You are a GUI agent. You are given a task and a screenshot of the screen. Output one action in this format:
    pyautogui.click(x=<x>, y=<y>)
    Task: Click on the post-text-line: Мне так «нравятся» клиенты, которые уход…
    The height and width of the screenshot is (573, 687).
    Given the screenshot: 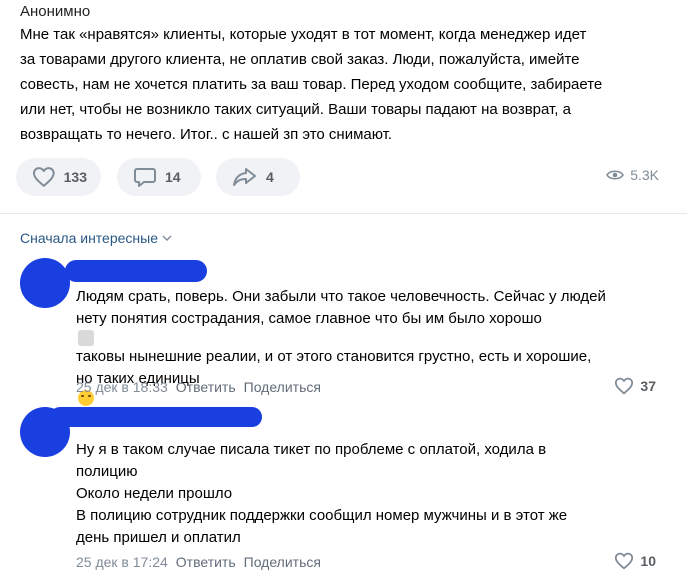 What is the action you would take?
    pyautogui.click(x=303, y=34)
    